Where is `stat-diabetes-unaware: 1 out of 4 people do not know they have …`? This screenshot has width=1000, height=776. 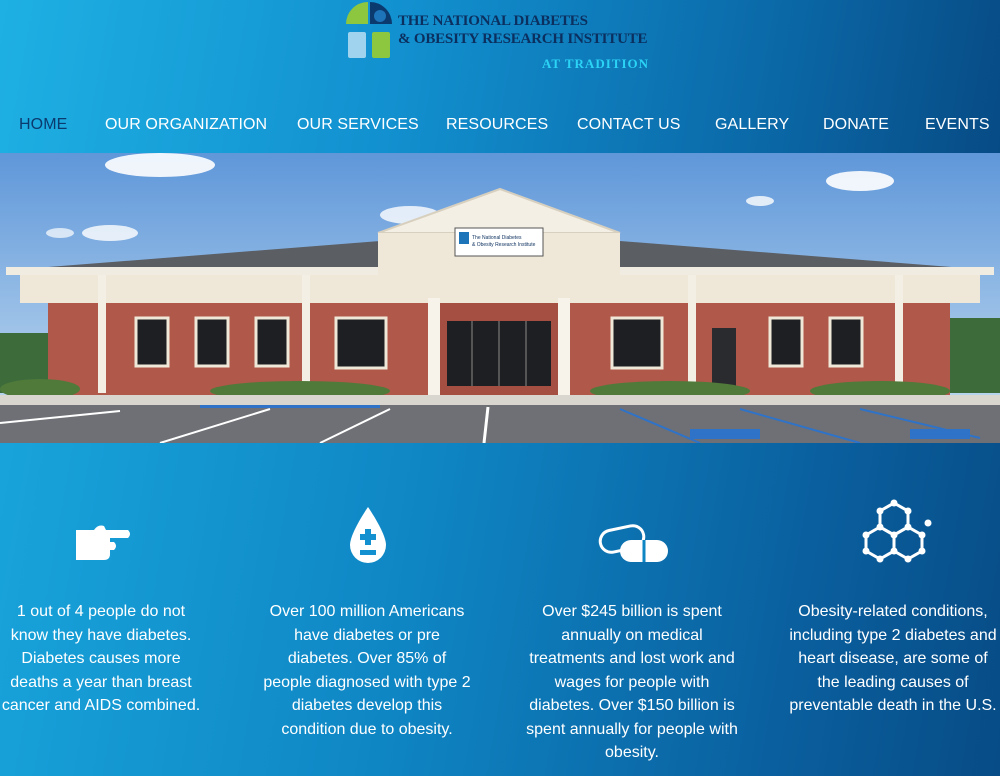 stat-diabetes-unaware: 1 out of 4 people do not know they have … is located at coordinates (101, 658).